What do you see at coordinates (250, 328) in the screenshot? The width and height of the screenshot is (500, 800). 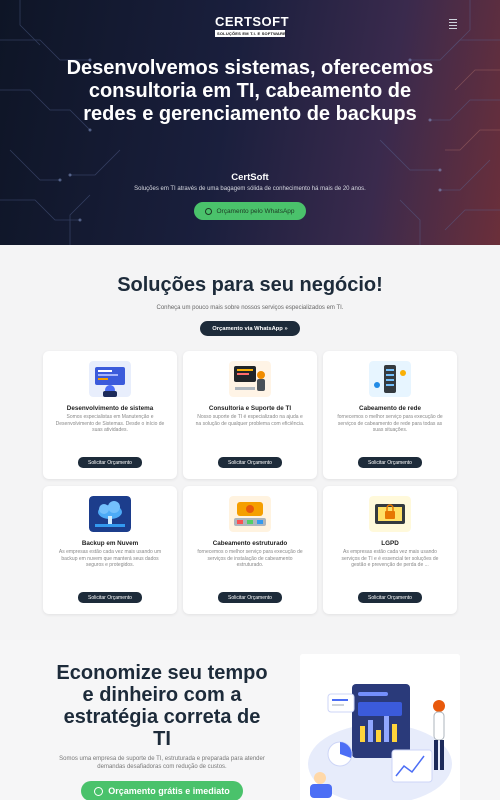 I see `whatsapp-quote-dark-button: Orçamento via WhatsApp »` at bounding box center [250, 328].